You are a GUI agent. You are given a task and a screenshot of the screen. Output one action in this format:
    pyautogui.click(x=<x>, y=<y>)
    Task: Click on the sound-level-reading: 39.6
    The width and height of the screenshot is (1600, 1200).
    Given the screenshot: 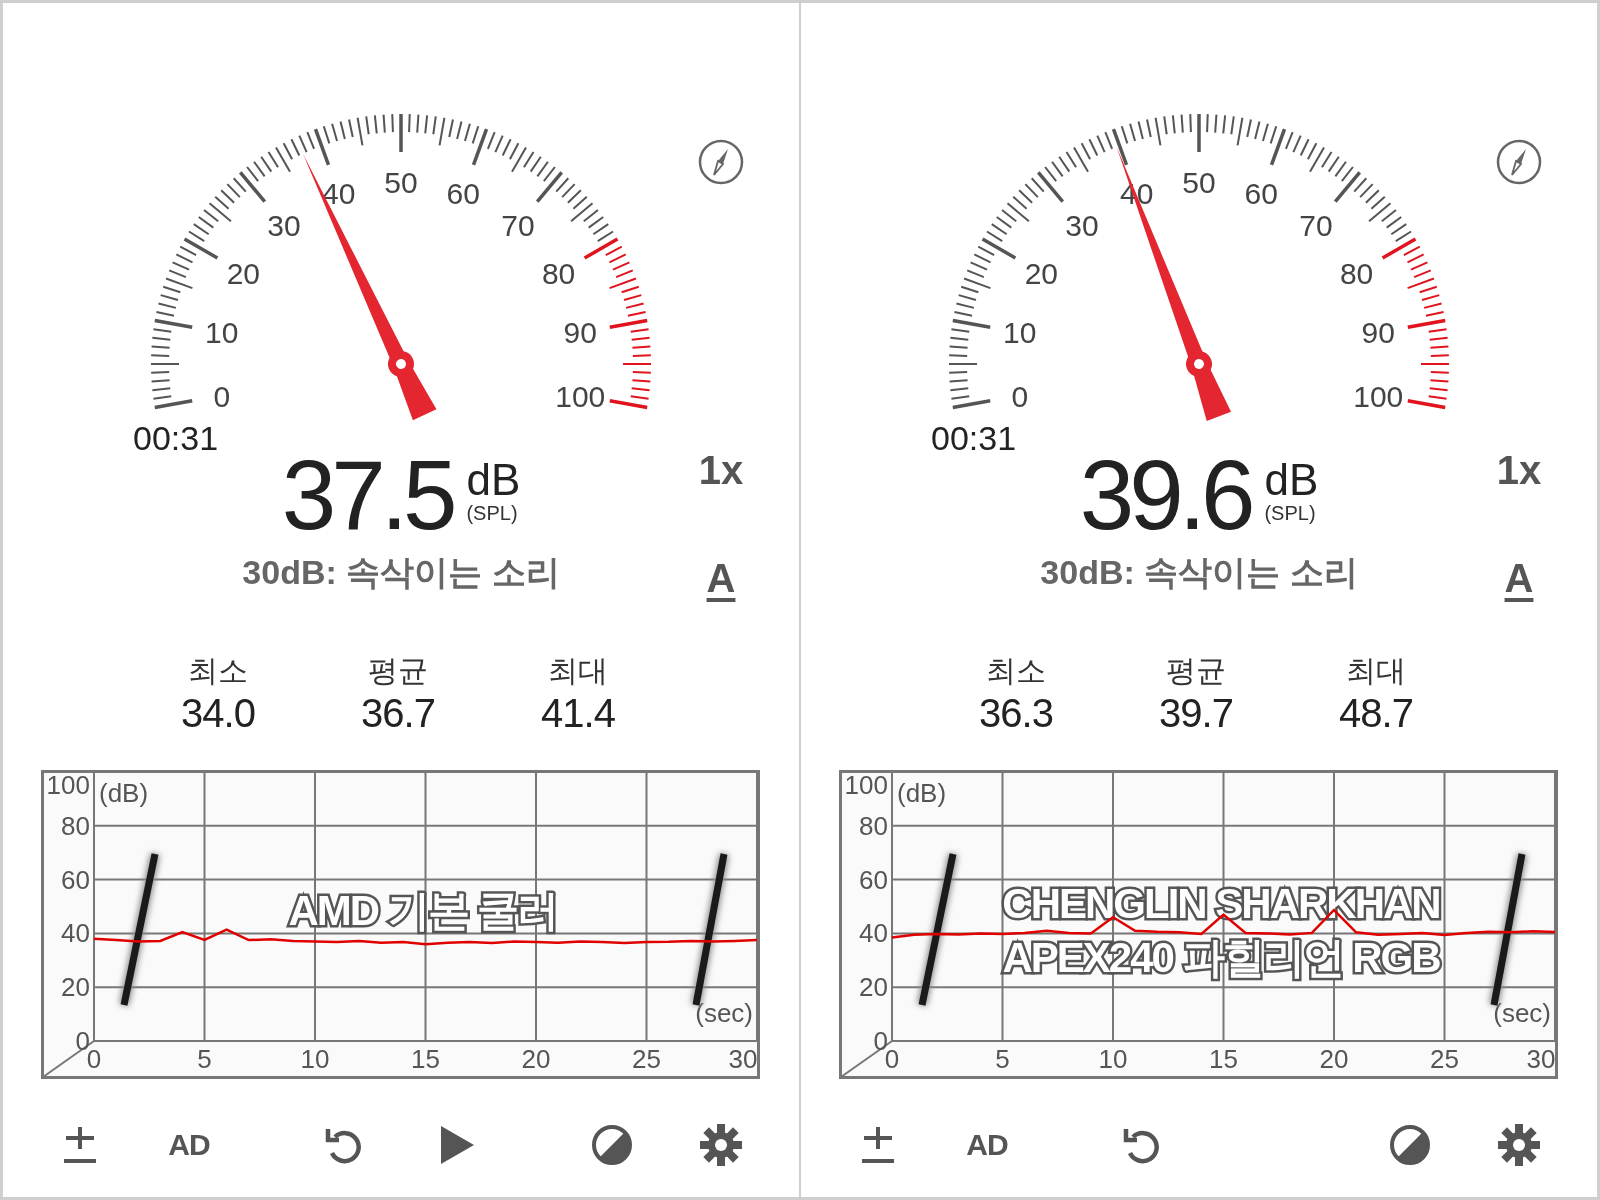 What is the action you would take?
    pyautogui.click(x=1165, y=495)
    